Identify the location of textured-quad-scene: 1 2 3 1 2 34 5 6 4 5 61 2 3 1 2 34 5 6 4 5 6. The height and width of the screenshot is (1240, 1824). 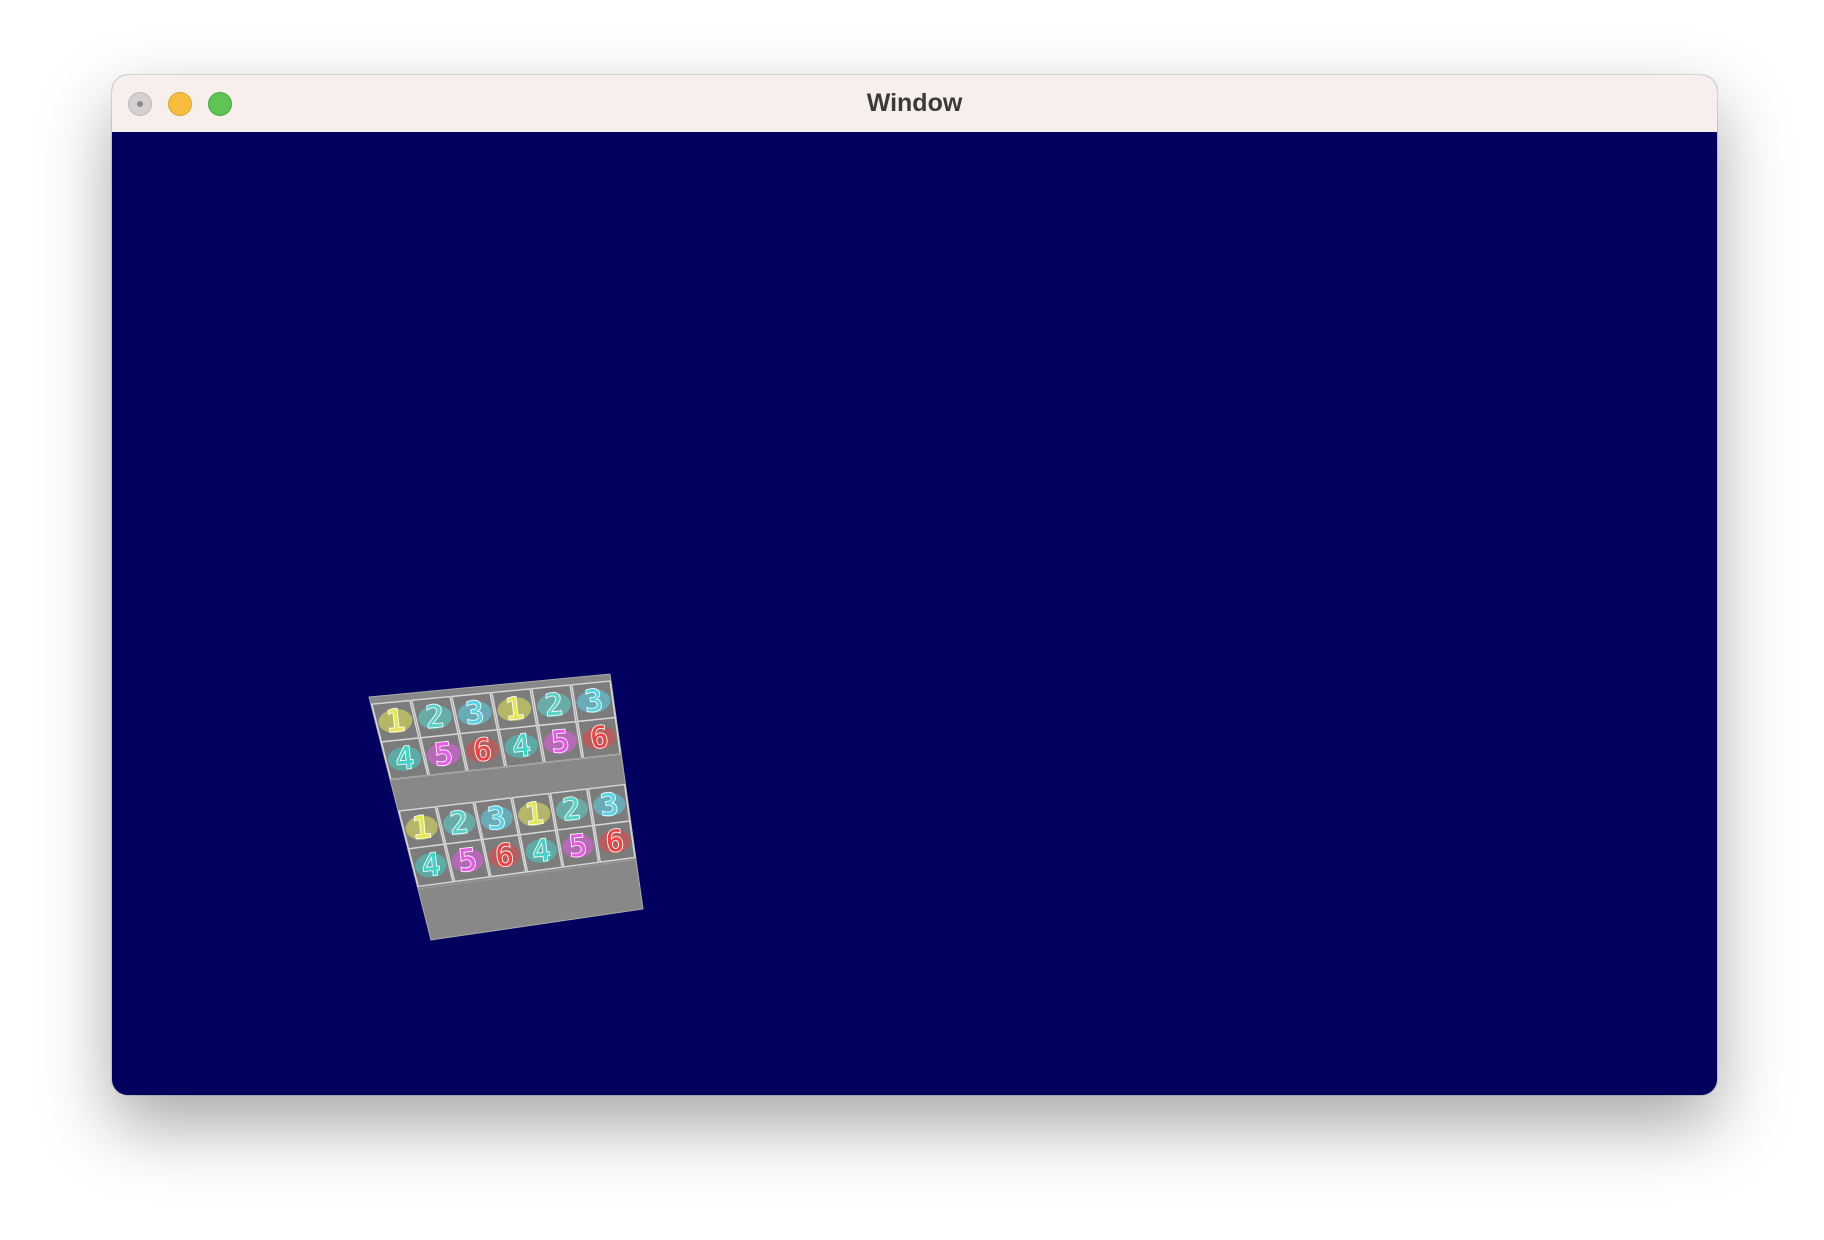
(506, 807).